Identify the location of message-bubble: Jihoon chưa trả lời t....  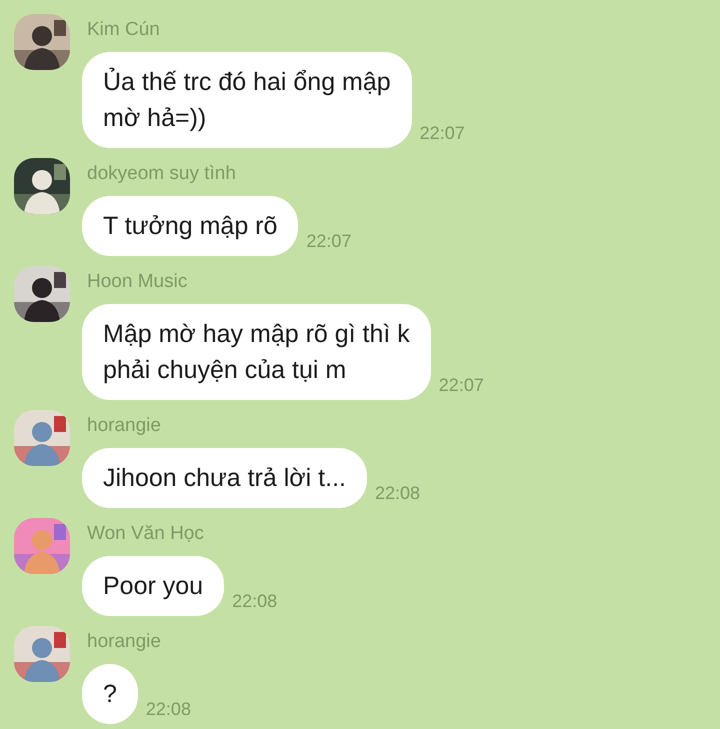
(224, 478).